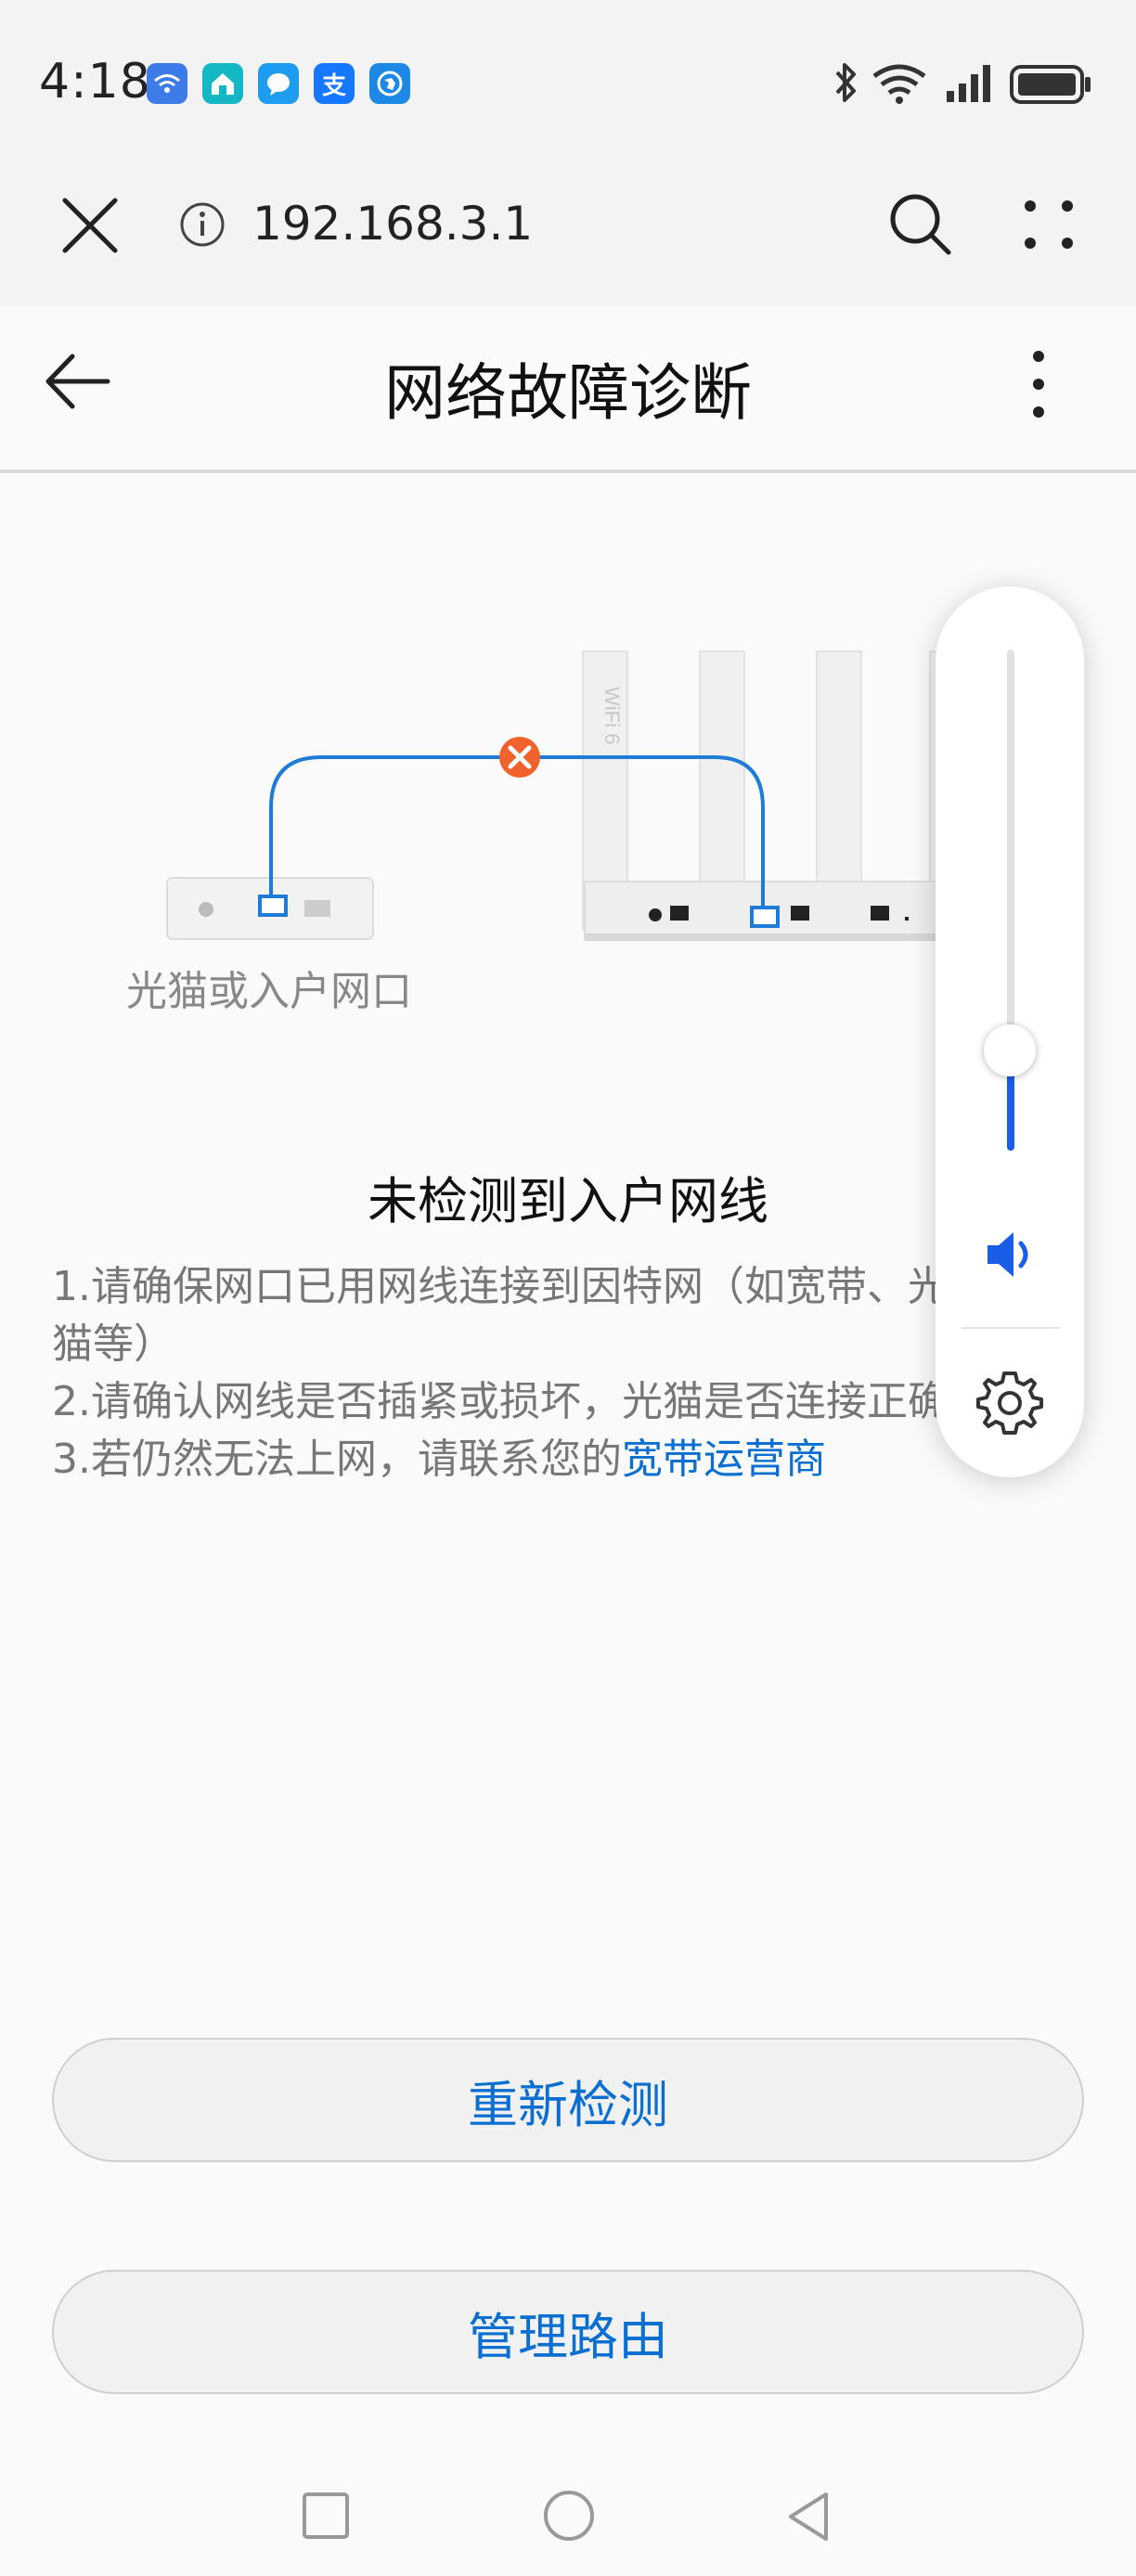 This screenshot has height=2576, width=1136. What do you see at coordinates (769, 795) in the screenshot?
I see `router-image` at bounding box center [769, 795].